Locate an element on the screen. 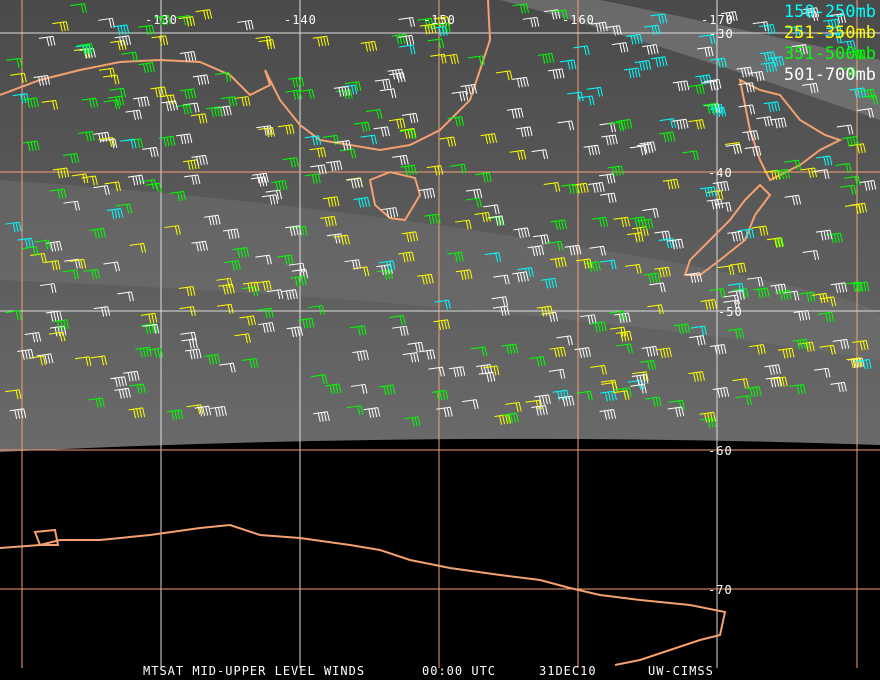 This screenshot has width=880, height=680. caption-time: 00:00 UTC is located at coordinates (459, 671).